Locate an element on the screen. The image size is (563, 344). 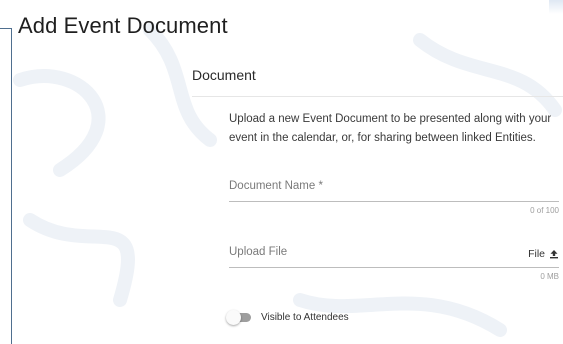
document-name-label: Document Name * is located at coordinates (276, 186).